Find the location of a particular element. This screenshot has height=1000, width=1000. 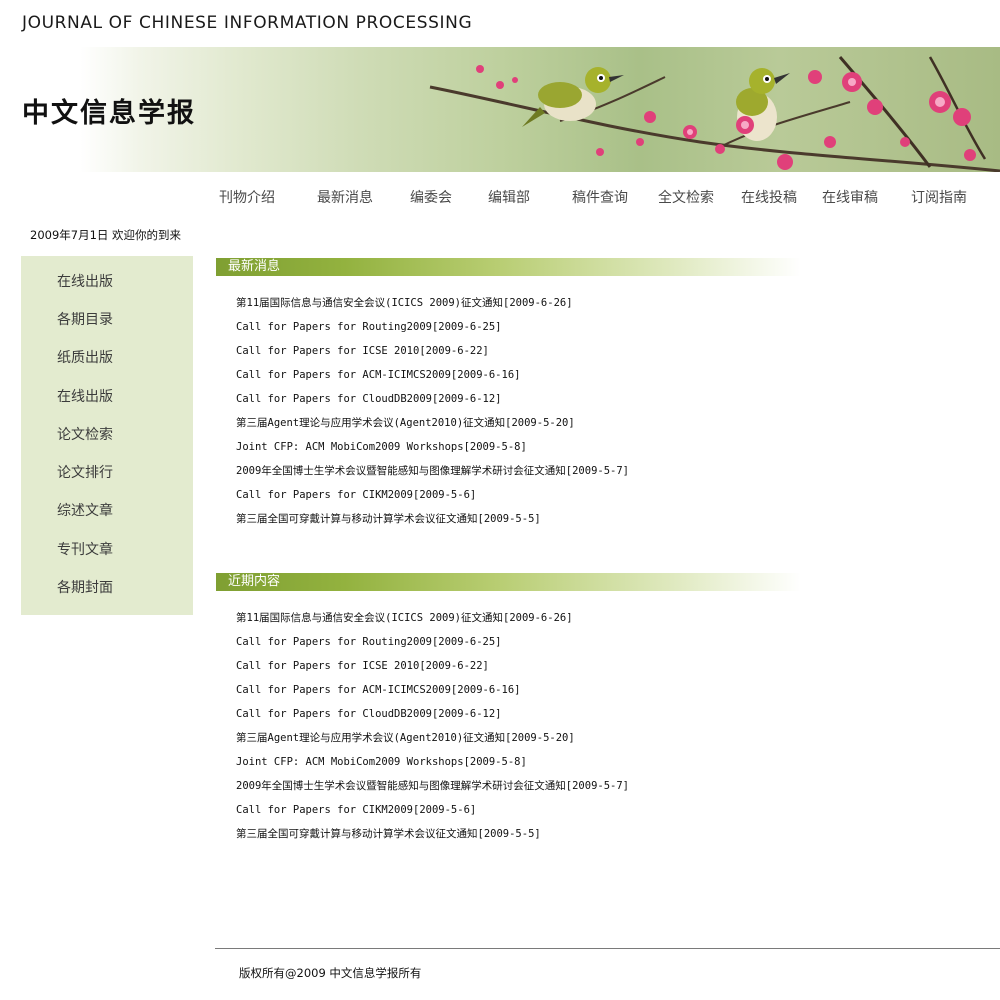

recent-content-header-bar: 近期内容 is located at coordinates (508, 582).